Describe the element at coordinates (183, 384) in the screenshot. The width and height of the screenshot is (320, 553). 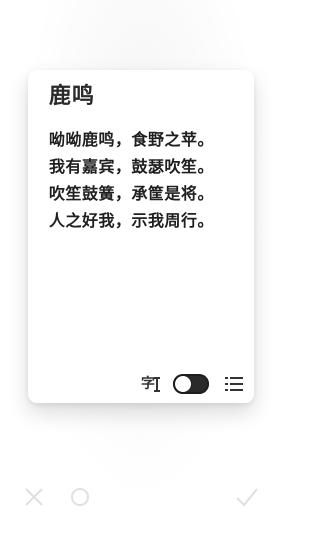
I see `toggle-knob` at that location.